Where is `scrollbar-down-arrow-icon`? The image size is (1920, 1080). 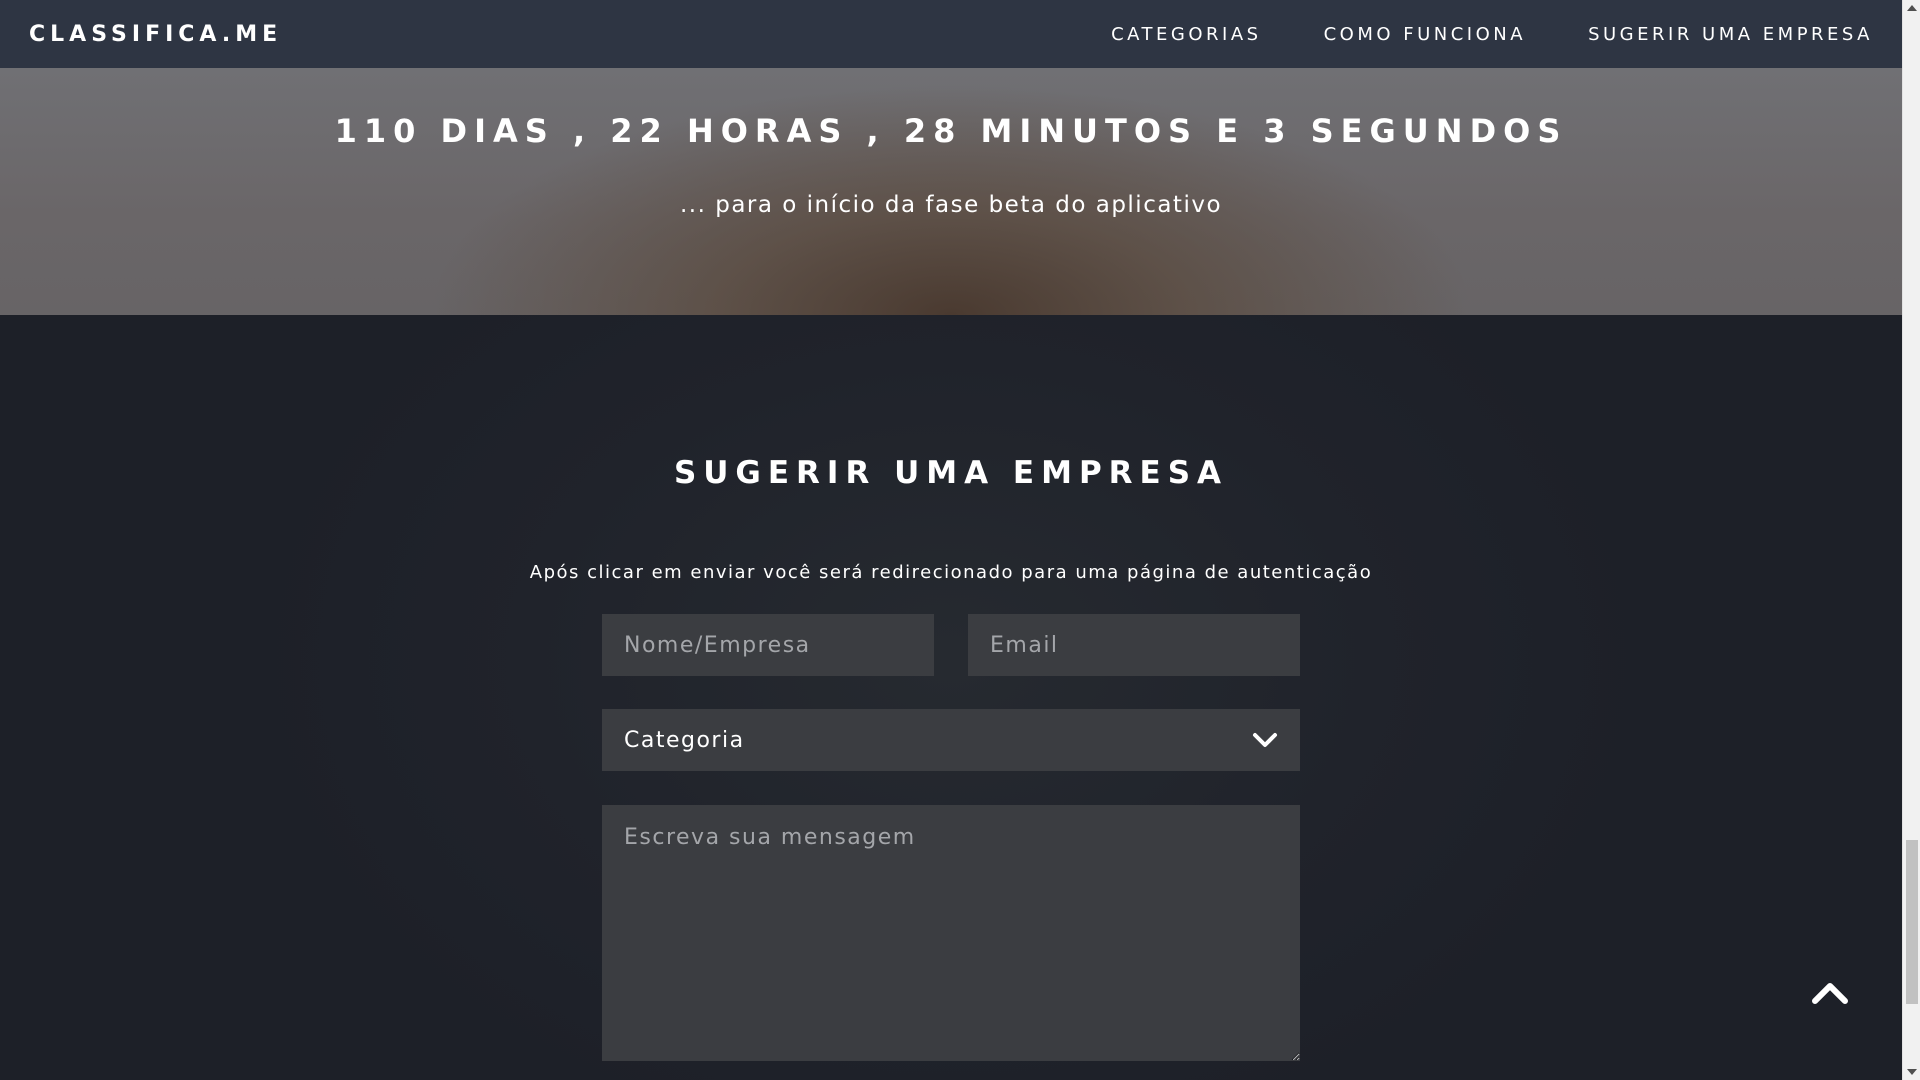 scrollbar-down-arrow-icon is located at coordinates (1911, 1072).